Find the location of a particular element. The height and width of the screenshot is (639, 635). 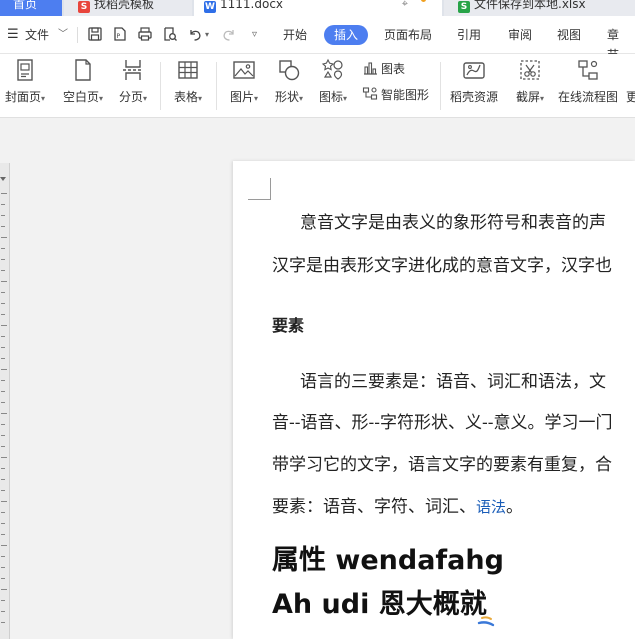

tab-page-layout: 页面布局 is located at coordinates (408, 35).